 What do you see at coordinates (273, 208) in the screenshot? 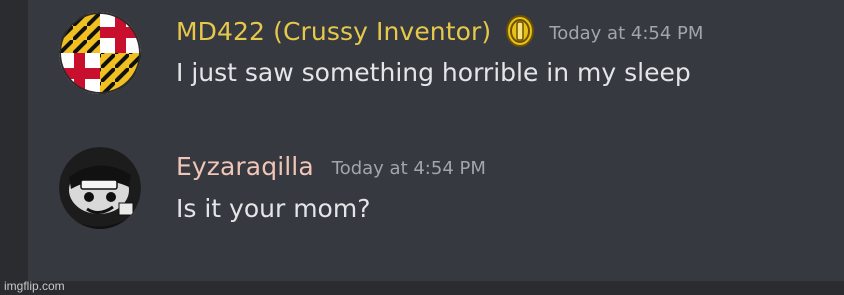
I see `message-content: Is it your mom?` at bounding box center [273, 208].